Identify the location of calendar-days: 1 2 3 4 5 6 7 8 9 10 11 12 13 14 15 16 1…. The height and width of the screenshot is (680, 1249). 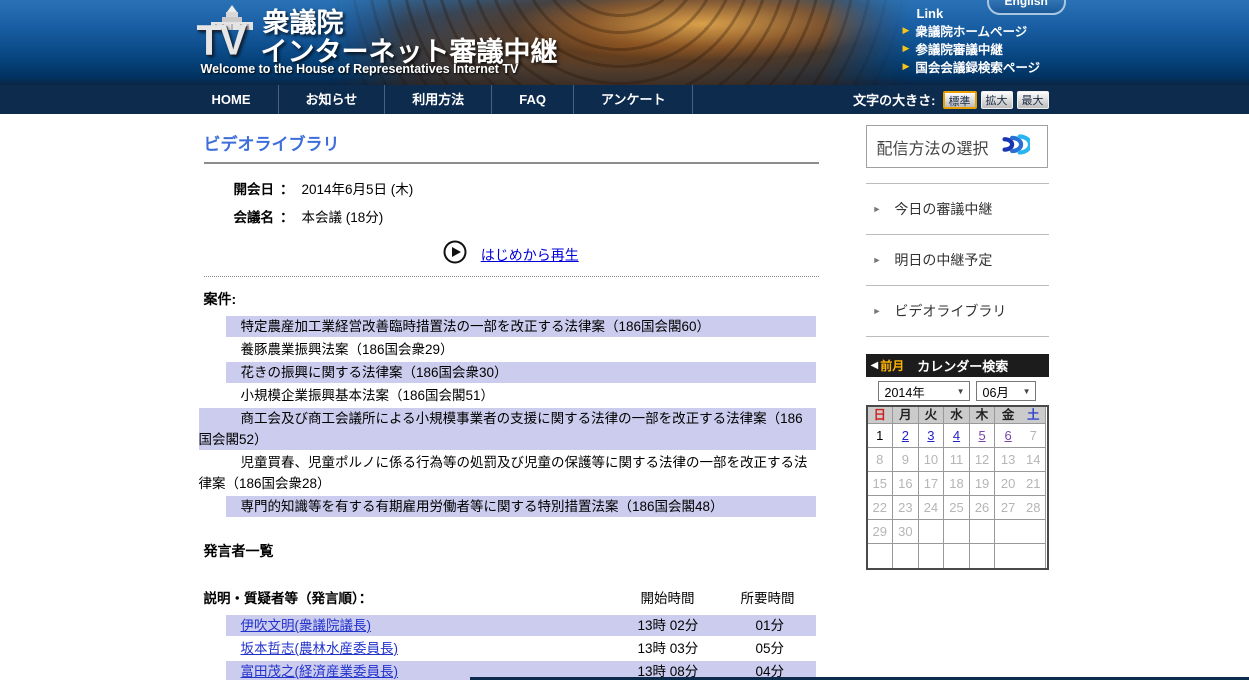
(957, 496).